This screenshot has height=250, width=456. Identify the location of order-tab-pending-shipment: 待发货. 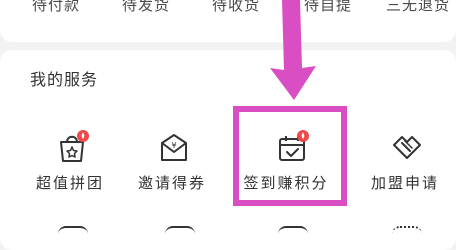
(146, 7).